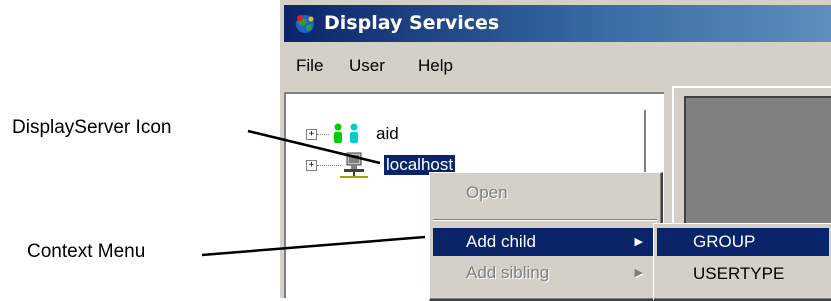 This screenshot has width=831, height=301. What do you see at coordinates (545, 193) in the screenshot?
I see `menu-item-open: Open` at bounding box center [545, 193].